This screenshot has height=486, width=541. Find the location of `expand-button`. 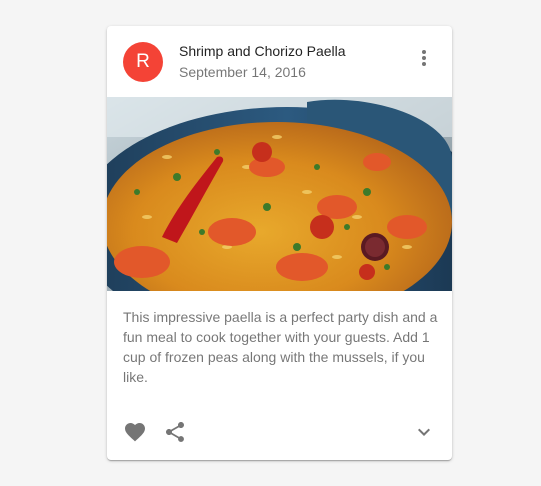

expand-button is located at coordinates (424, 432).